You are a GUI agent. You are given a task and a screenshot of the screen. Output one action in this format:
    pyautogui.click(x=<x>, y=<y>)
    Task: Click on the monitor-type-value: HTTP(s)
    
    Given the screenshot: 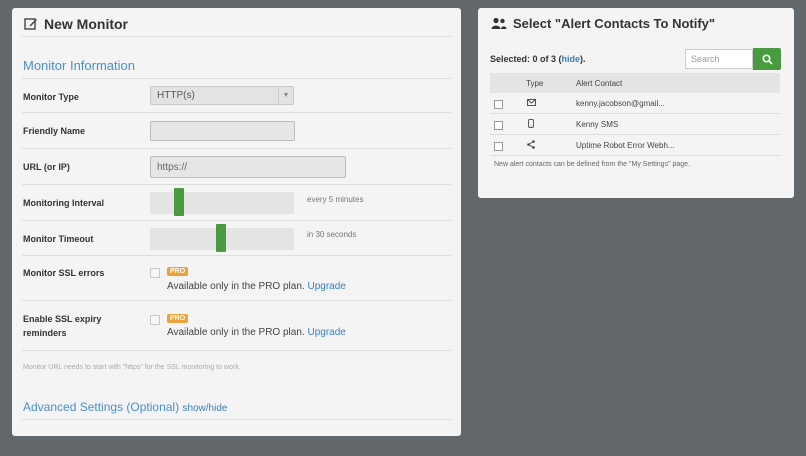 What is the action you would take?
    pyautogui.click(x=176, y=95)
    